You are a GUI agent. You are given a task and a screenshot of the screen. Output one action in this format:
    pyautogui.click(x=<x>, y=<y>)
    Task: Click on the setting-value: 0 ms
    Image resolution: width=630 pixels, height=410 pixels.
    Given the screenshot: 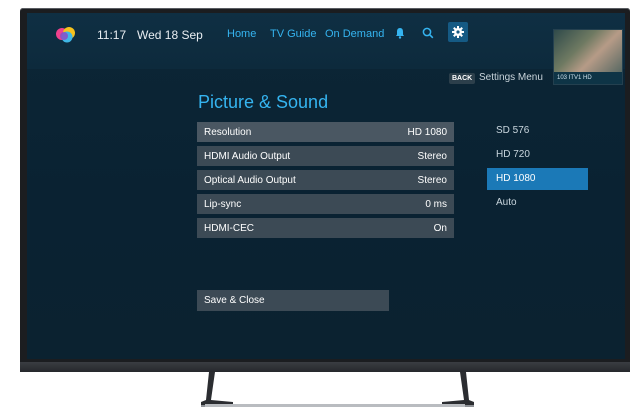 What is the action you would take?
    pyautogui.click(x=436, y=204)
    